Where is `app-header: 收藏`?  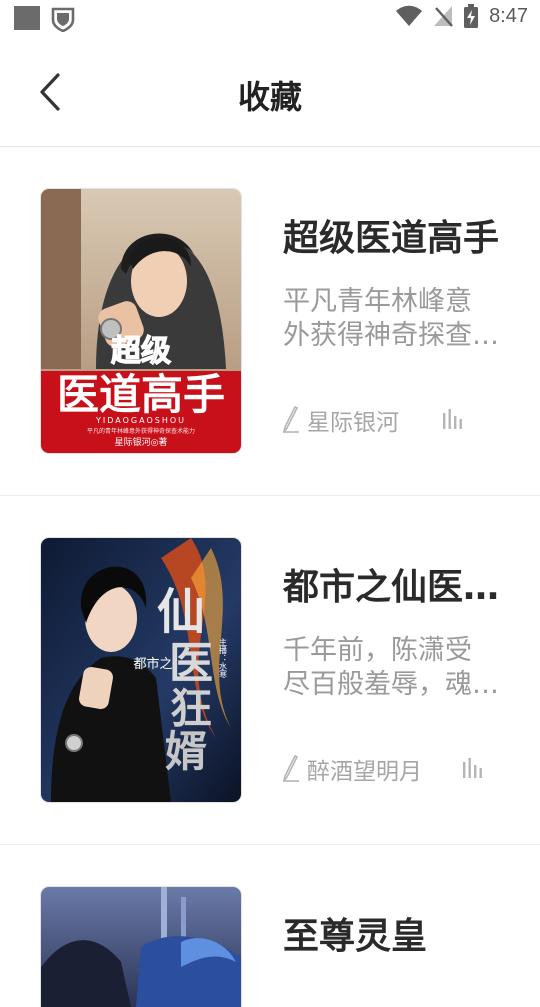 app-header: 收藏 is located at coordinates (270, 91).